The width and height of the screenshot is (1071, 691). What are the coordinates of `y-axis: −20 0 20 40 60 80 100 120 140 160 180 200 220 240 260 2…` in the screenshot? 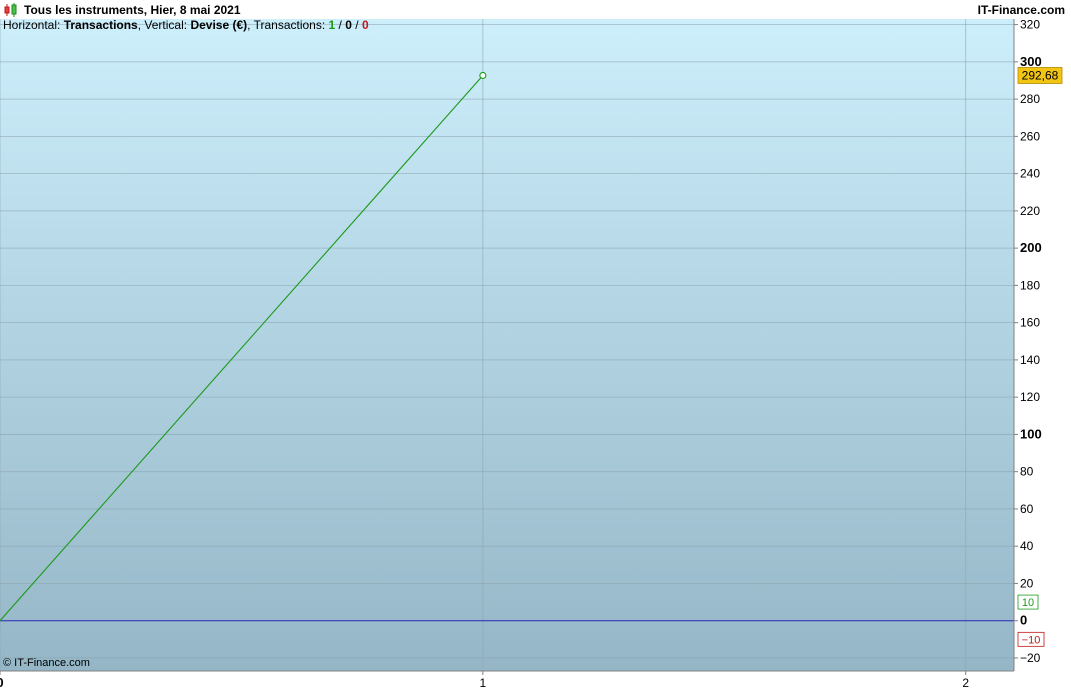 It's located at (1038, 341).